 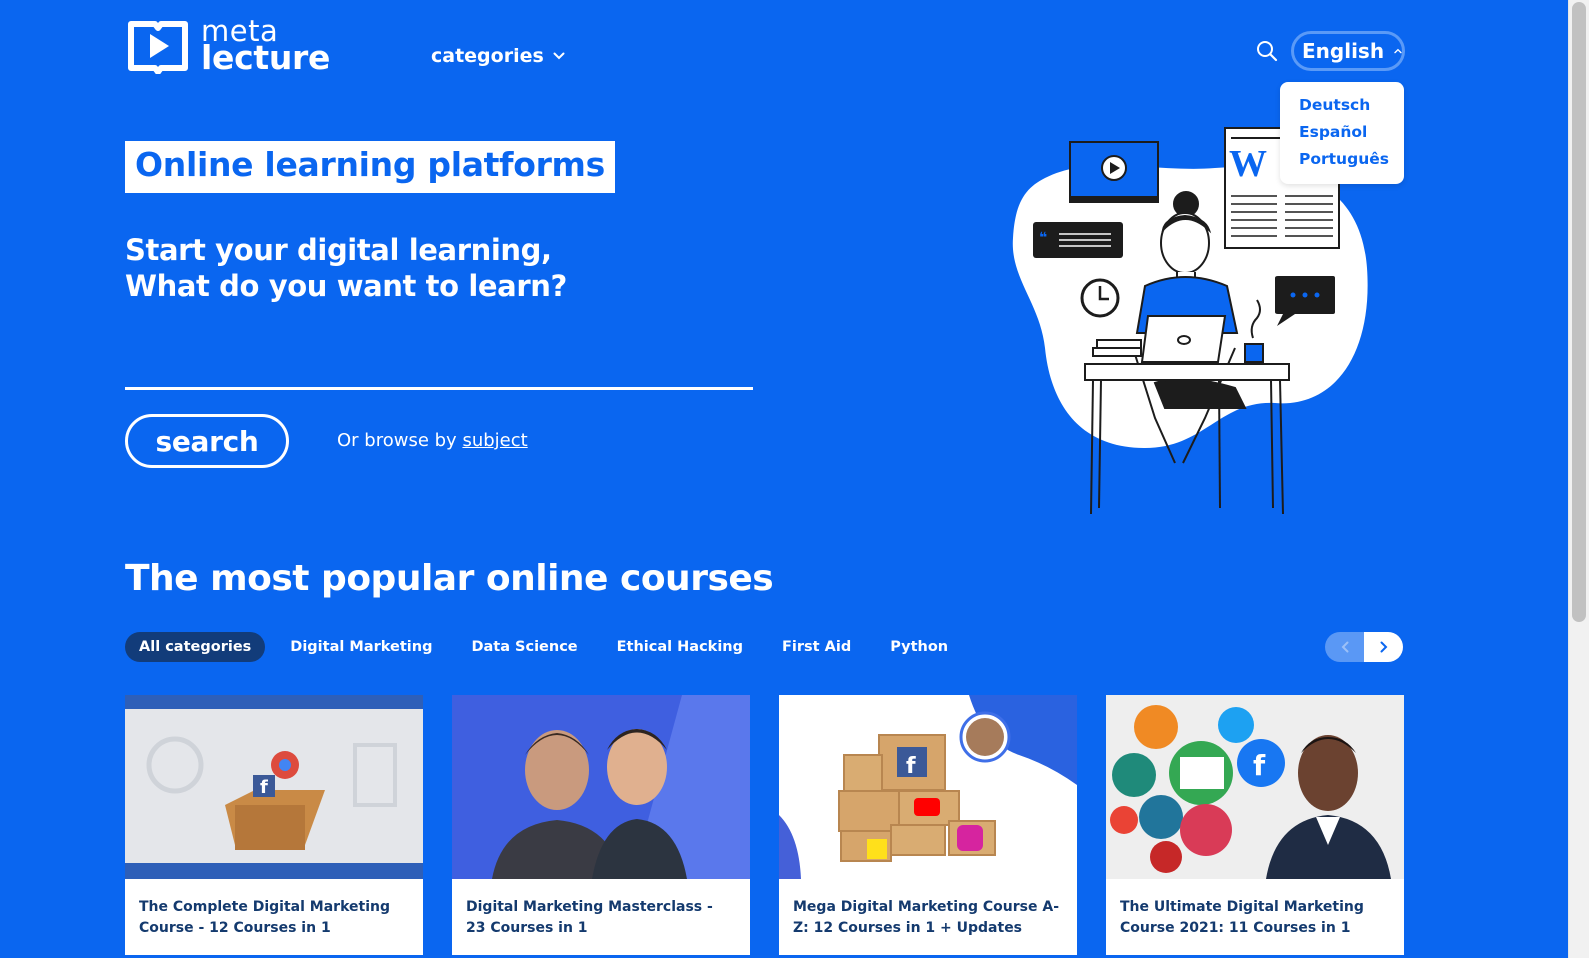 I want to click on logo-text-lecture: lecture, so click(x=266, y=58).